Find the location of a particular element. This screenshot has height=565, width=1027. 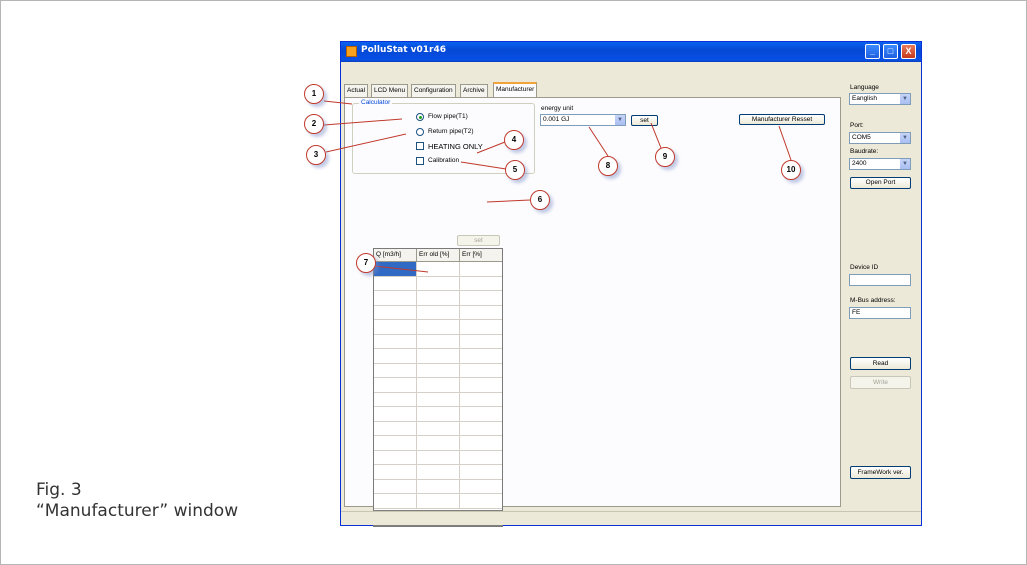

callout-8: 8 is located at coordinates (608, 166).